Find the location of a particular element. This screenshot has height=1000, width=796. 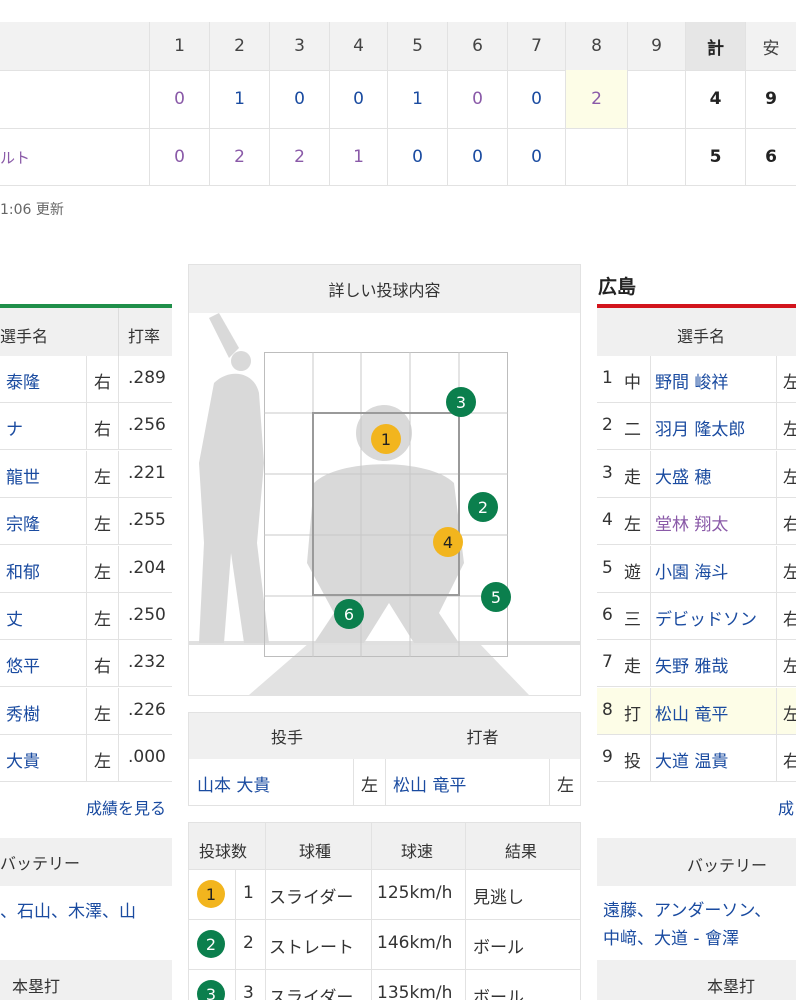

player-name-link: ナ is located at coordinates (14, 427).